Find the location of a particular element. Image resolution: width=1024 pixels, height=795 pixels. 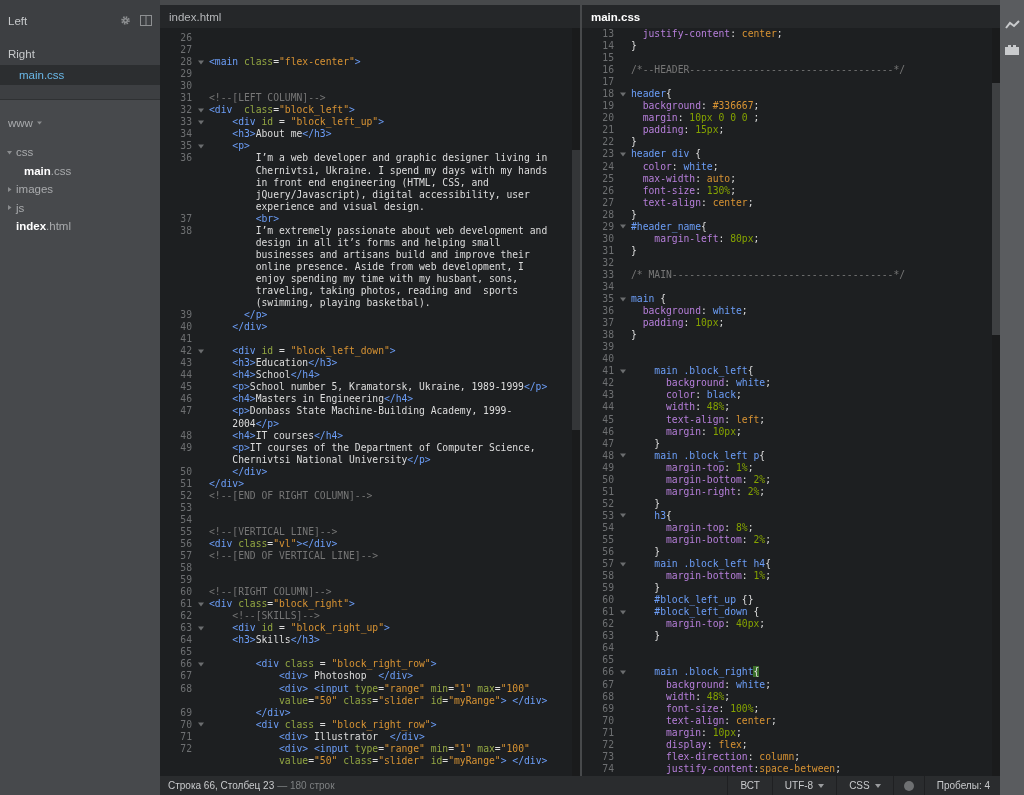

line-number: 35 is located at coordinates (607, 299).